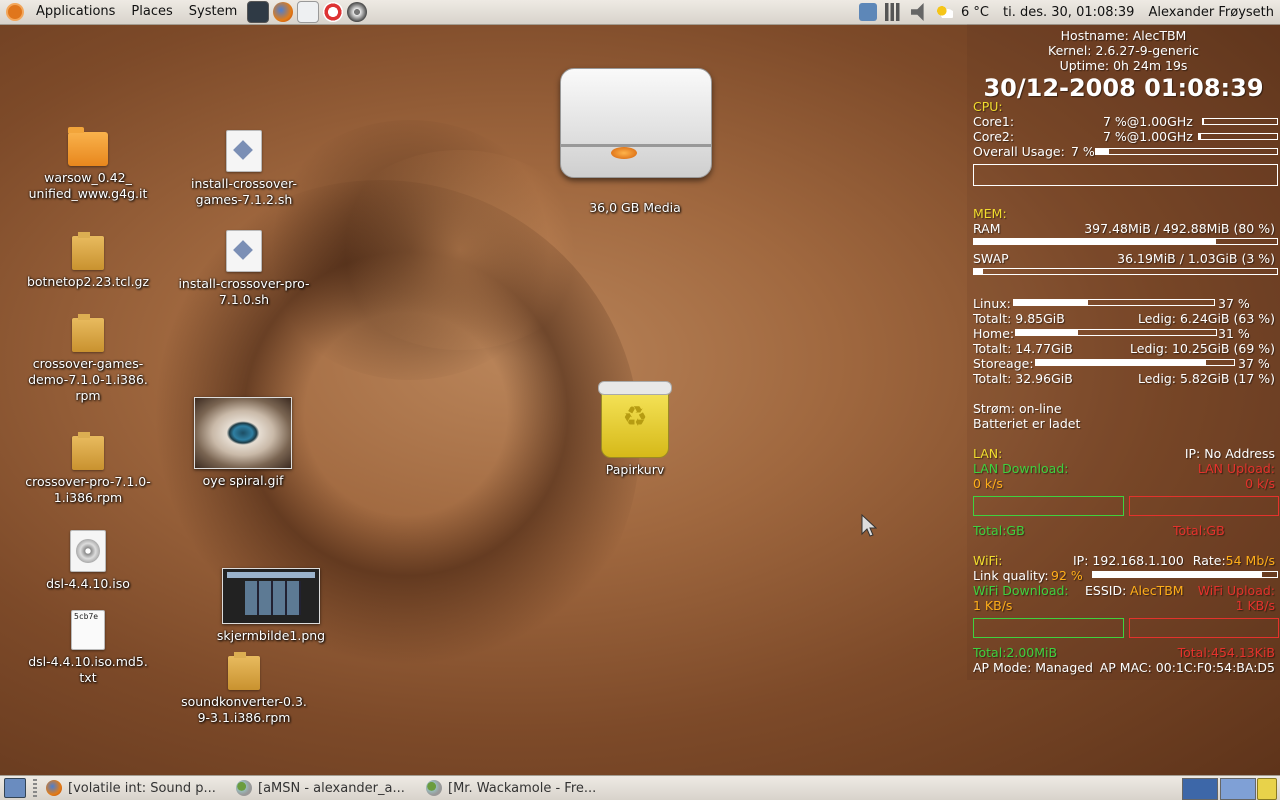  I want to click on app-icon, so click(357, 12).